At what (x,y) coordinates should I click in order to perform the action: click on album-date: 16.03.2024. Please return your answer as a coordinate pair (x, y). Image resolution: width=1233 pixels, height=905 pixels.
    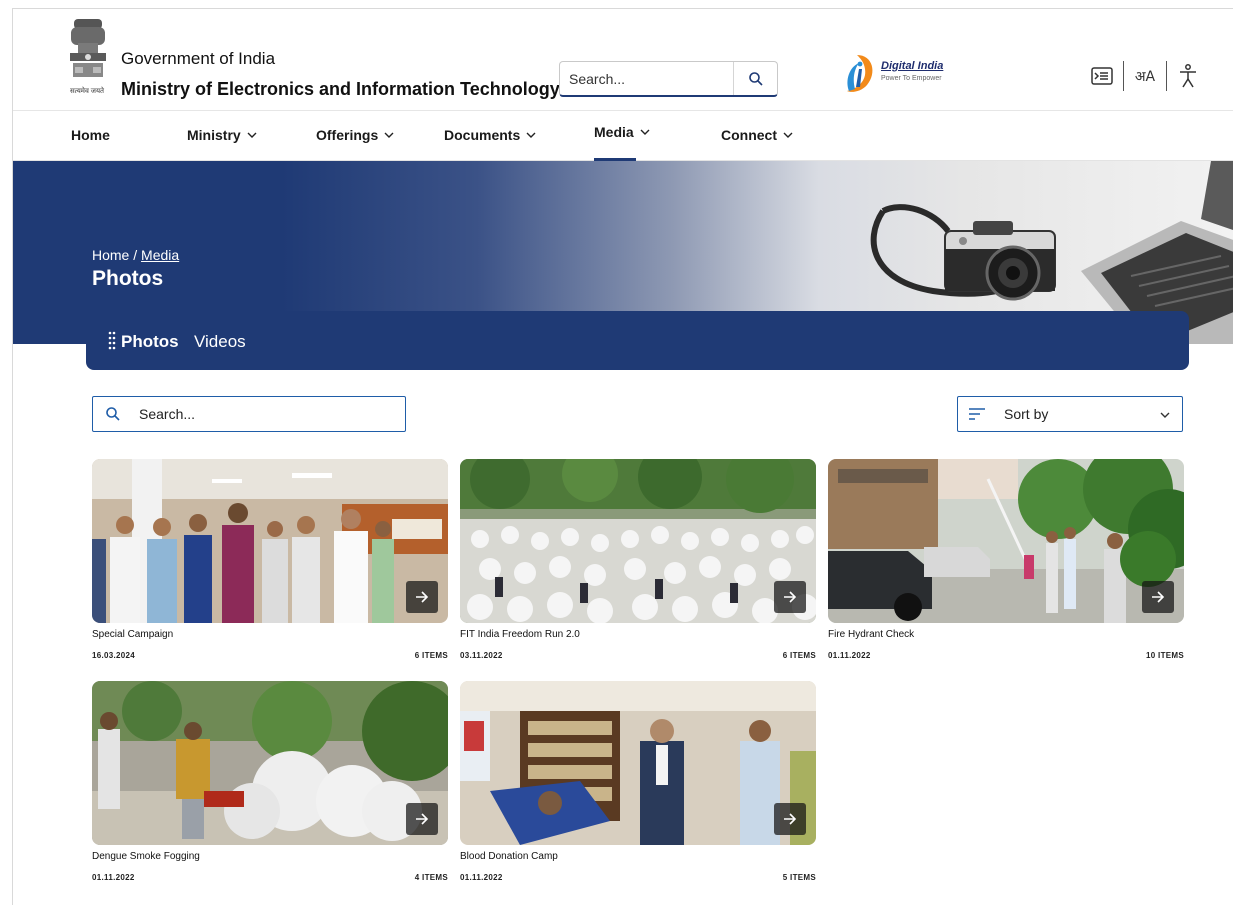
    Looking at the image, I should click on (114, 655).